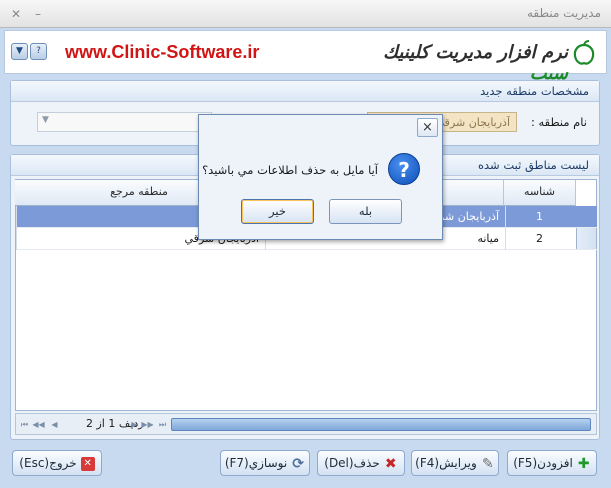 Image resolution: width=611 pixels, height=488 pixels. I want to click on close-icon: ✕, so click(16, 14).